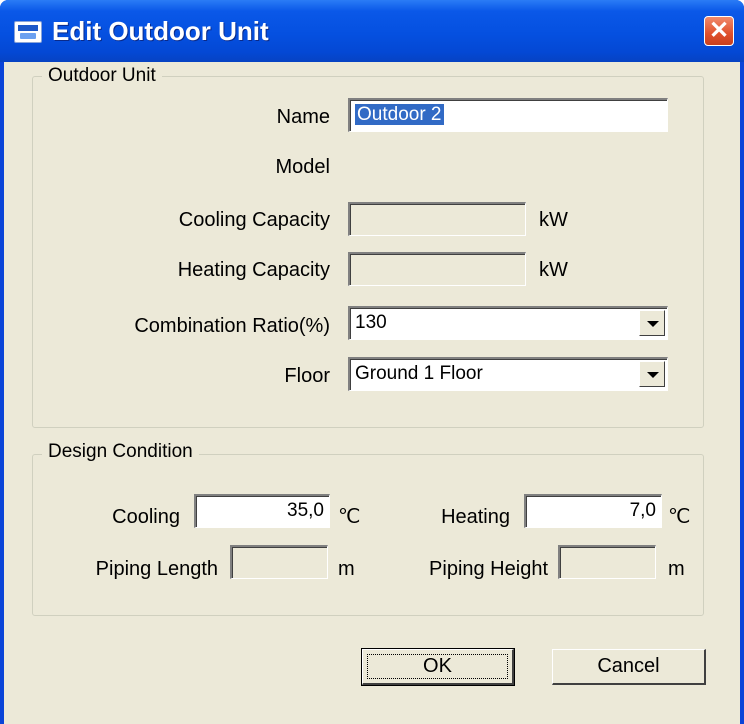  What do you see at coordinates (160, 31) in the screenshot?
I see `window-title: Edit Outdoor Unit` at bounding box center [160, 31].